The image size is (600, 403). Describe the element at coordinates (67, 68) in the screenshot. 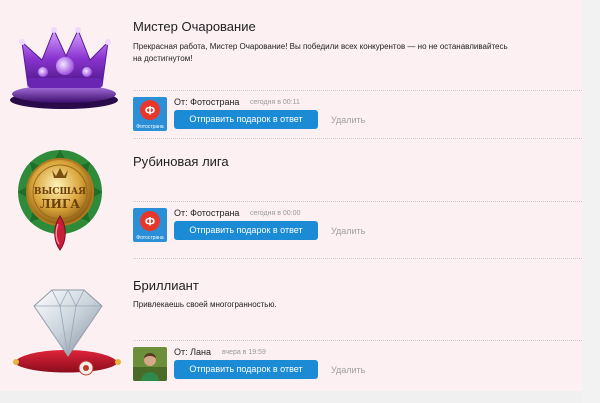

I see `crown-icon` at that location.